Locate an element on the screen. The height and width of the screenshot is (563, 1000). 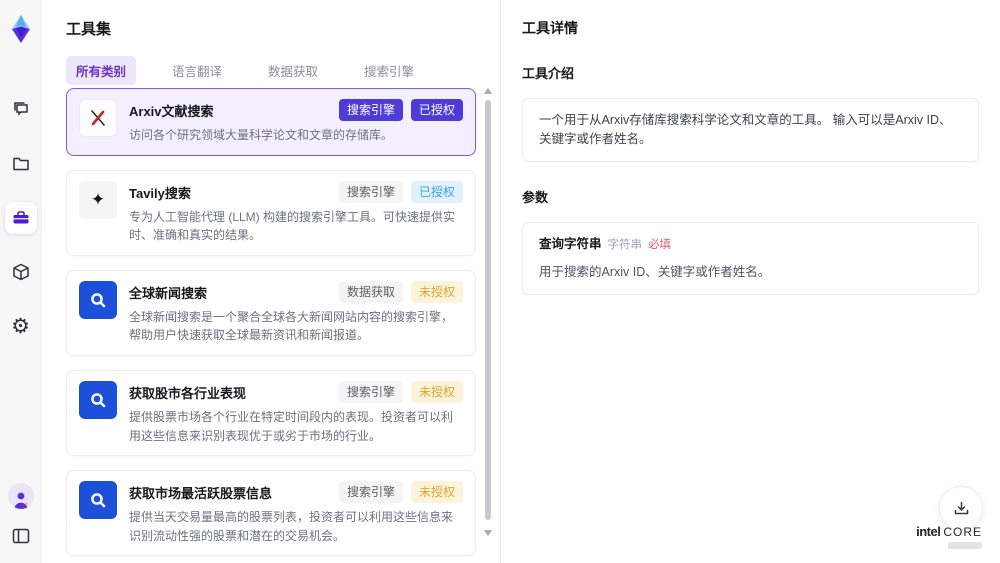
toolbox-icon is located at coordinates (21, 218).